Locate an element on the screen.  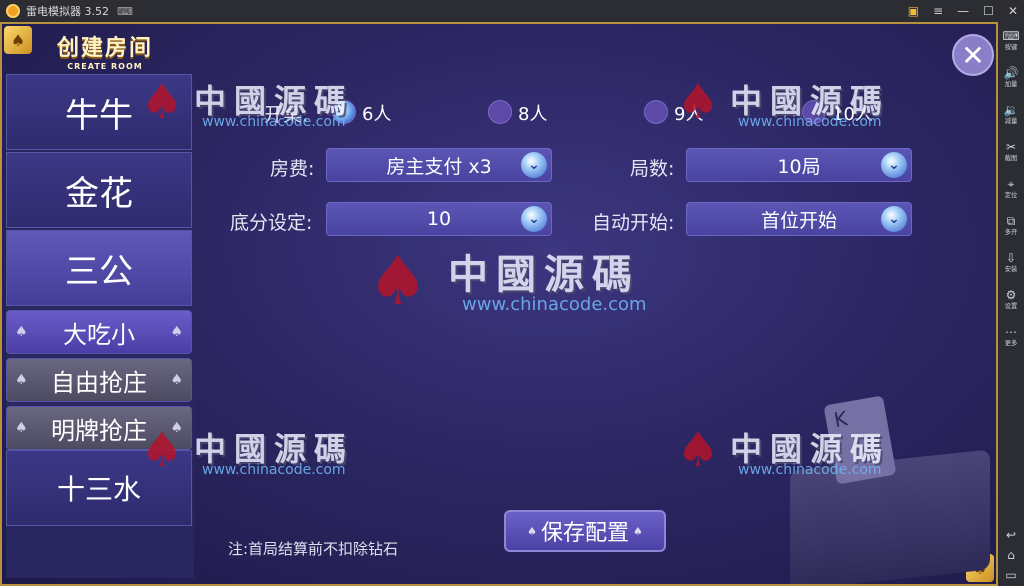
window-title: 雷电模拟器 3.52 is located at coordinates (67, 11).